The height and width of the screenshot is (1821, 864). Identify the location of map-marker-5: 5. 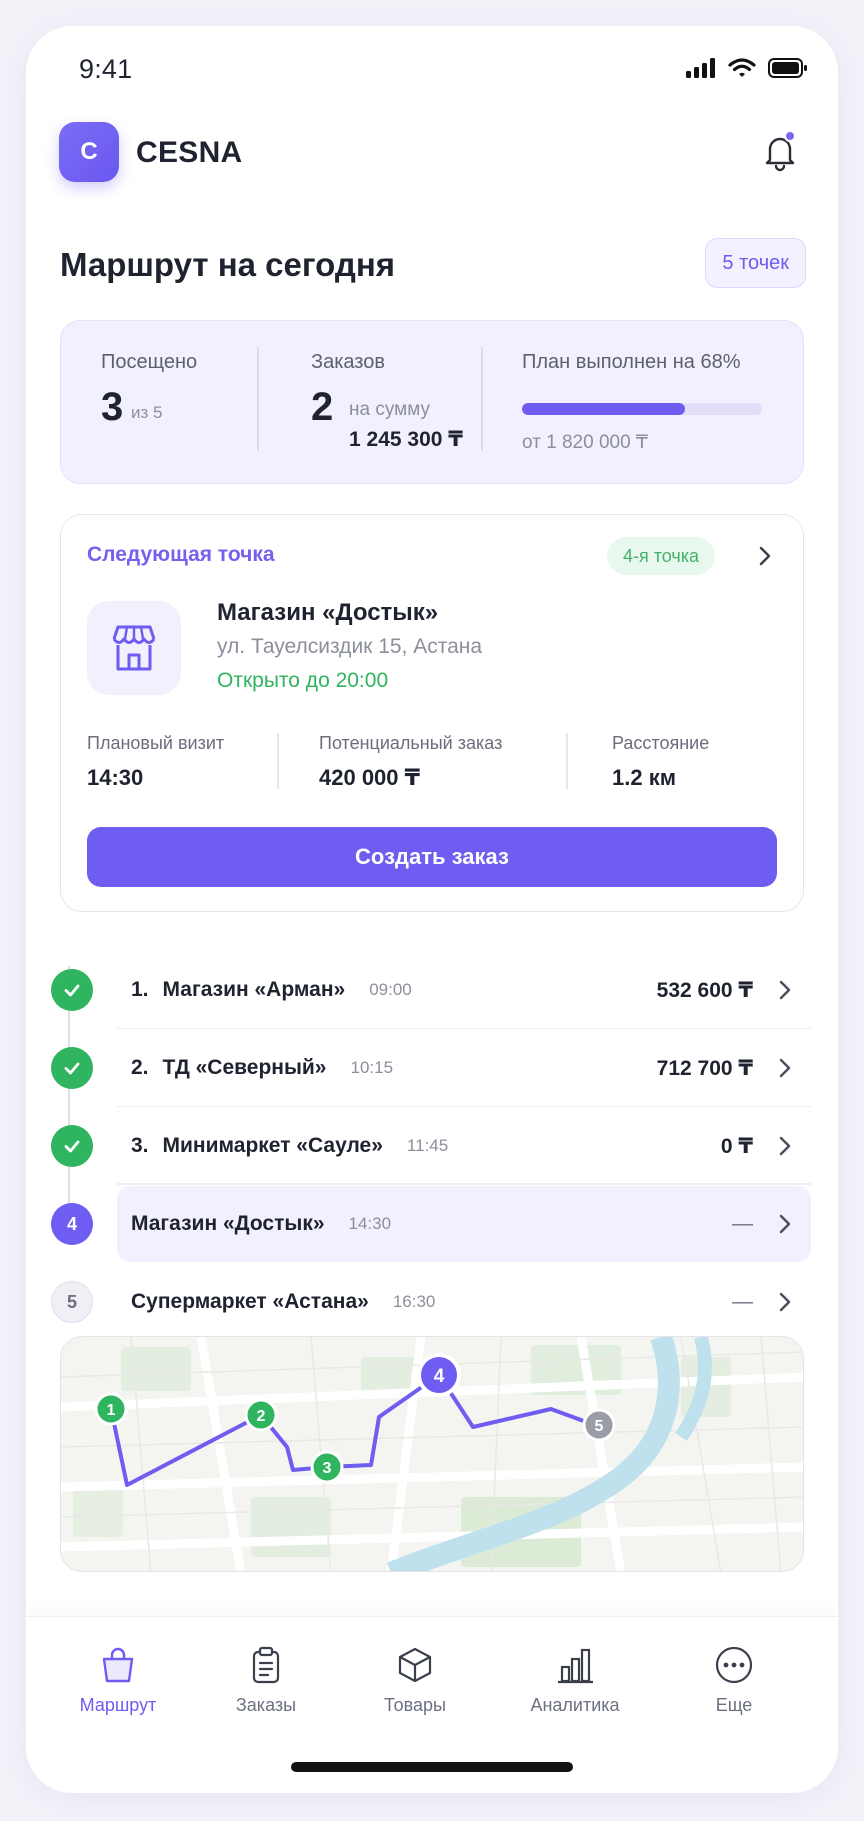
(599, 1425).